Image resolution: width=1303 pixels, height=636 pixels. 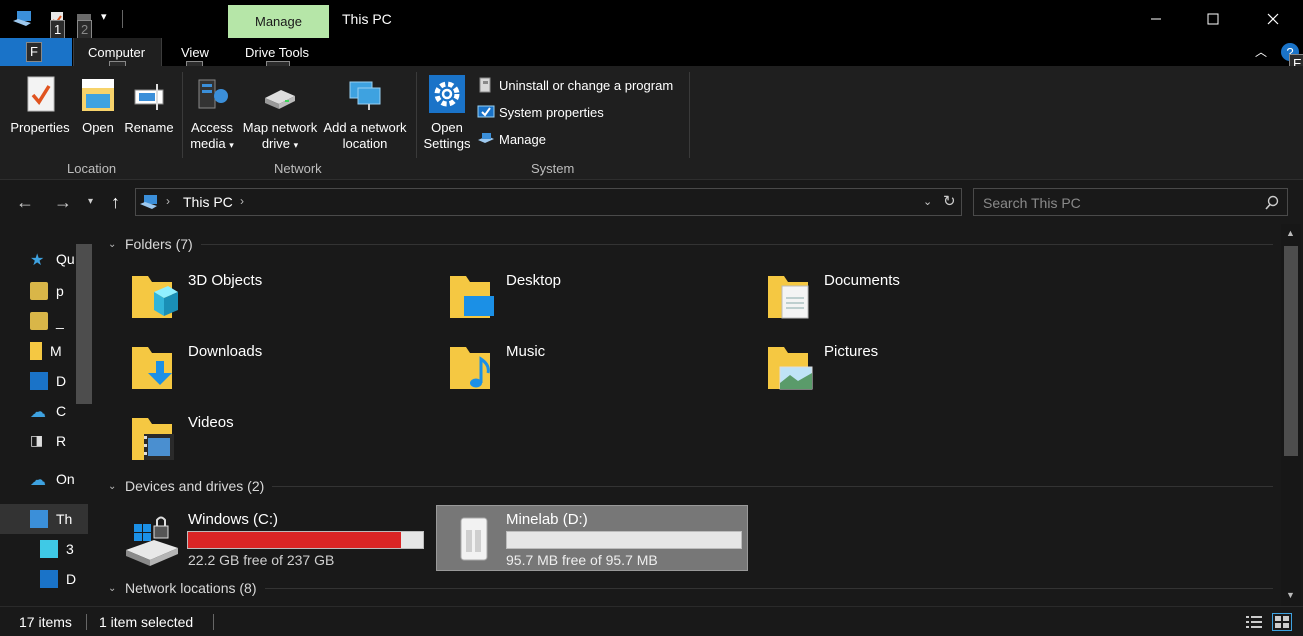 I want to click on recent-locations-chevron-icon: ▾, so click(x=90, y=201).